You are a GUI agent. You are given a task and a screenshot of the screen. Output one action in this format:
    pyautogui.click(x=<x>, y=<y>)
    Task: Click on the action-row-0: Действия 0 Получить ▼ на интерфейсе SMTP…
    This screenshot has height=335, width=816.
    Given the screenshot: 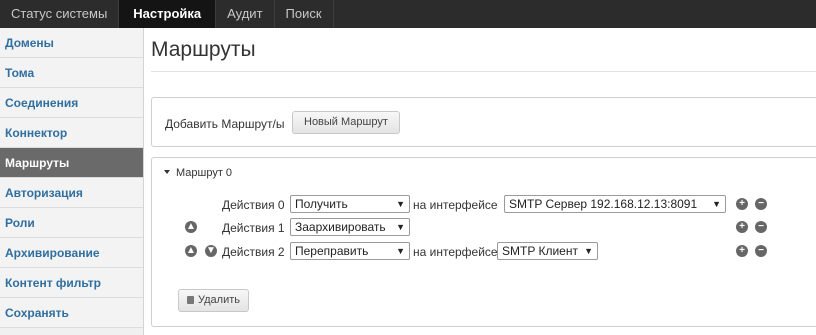 What is the action you would take?
    pyautogui.click(x=484, y=205)
    